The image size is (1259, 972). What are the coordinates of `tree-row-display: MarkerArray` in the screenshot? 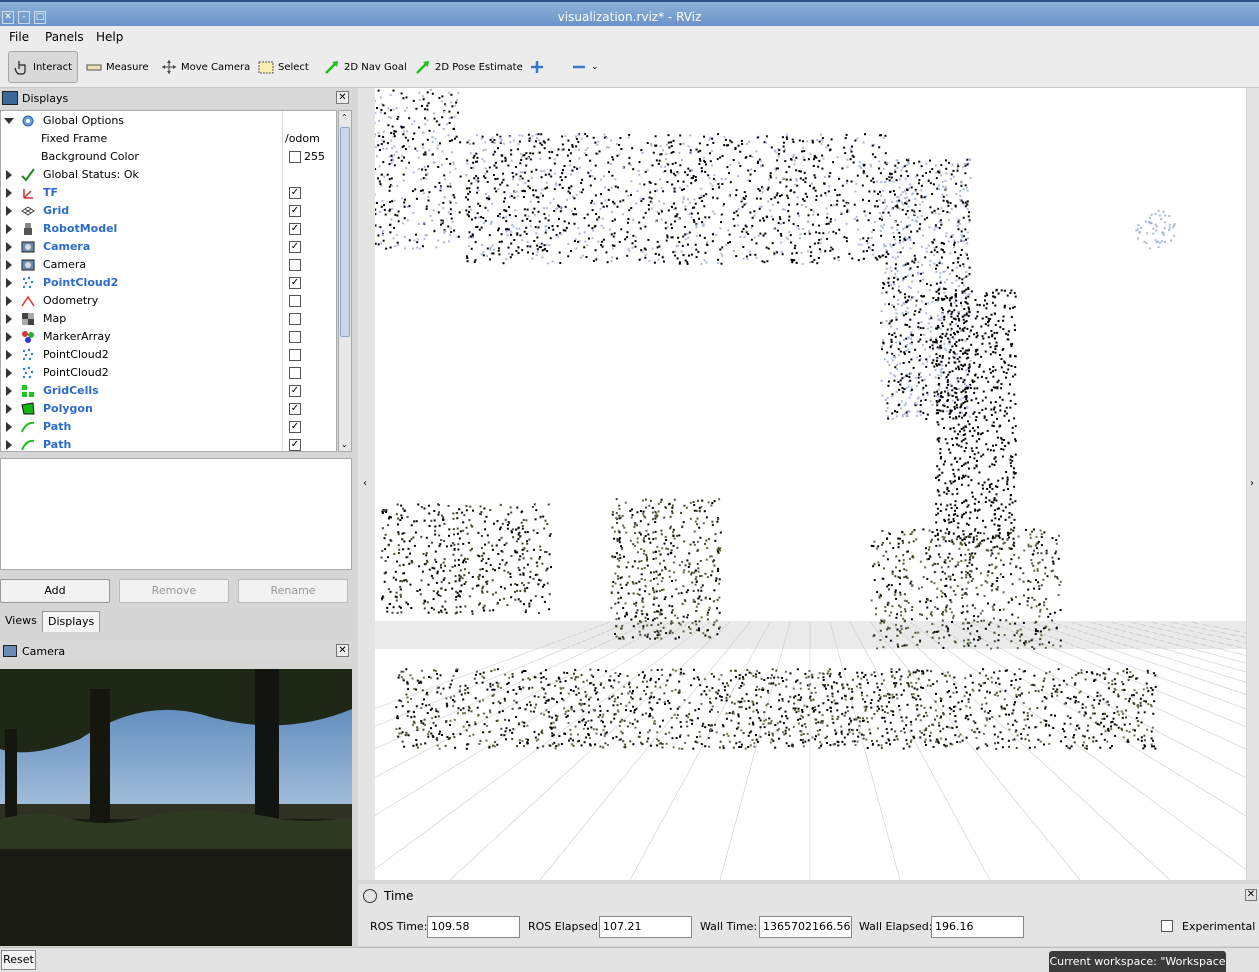 It's located at (168, 337).